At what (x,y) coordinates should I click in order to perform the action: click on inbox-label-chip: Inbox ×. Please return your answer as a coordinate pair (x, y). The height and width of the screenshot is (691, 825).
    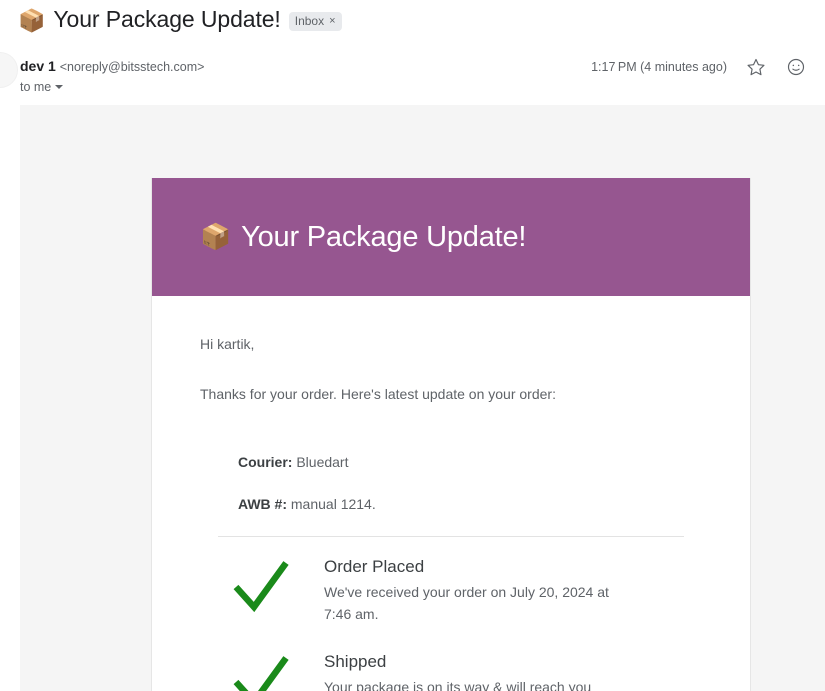
    Looking at the image, I should click on (315, 21).